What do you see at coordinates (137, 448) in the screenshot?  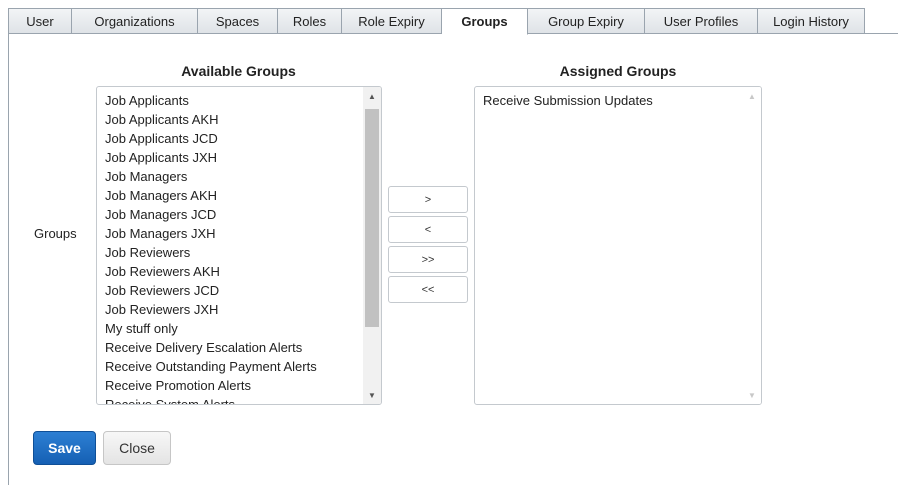 I see `close-button: Close` at bounding box center [137, 448].